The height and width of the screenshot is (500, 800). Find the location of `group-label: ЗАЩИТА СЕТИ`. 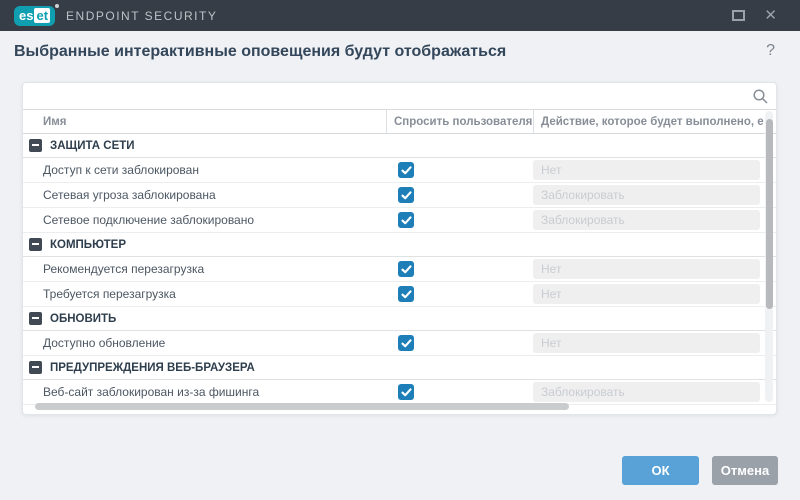

group-label: ЗАЩИТА СЕТИ is located at coordinates (92, 145).